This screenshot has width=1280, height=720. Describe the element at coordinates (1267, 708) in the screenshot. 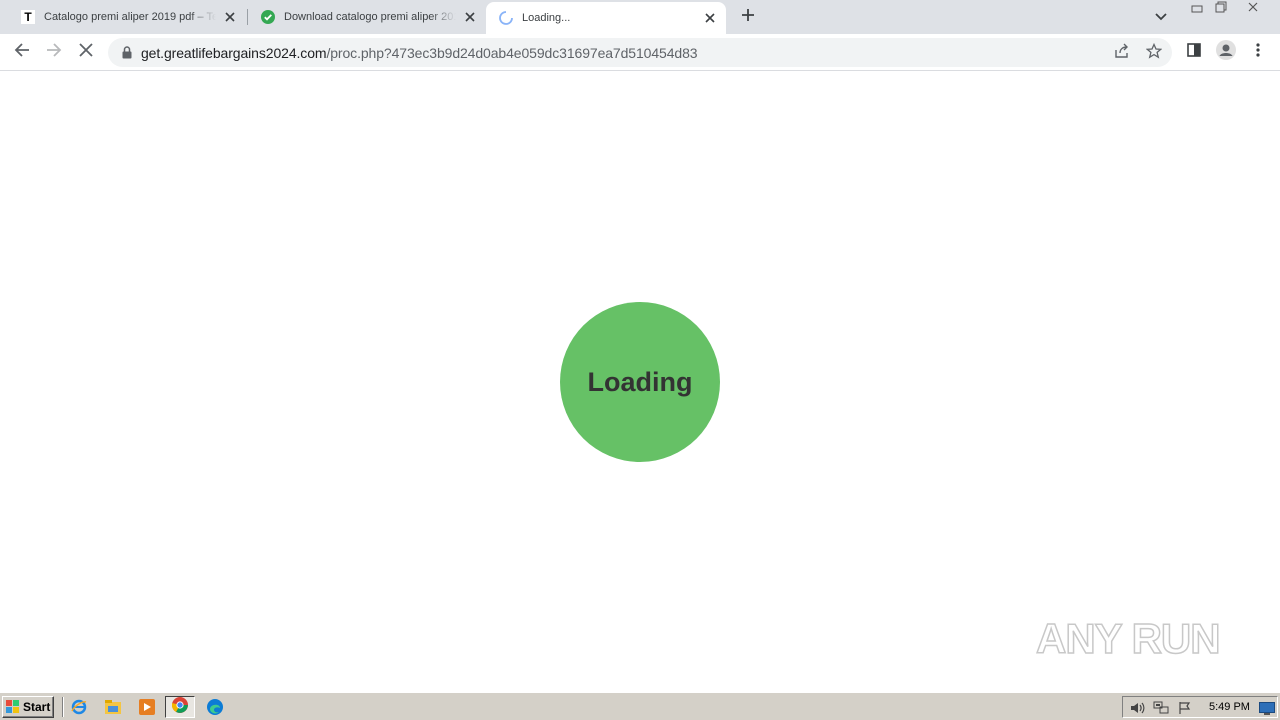

I see `show-desktop-icon` at that location.